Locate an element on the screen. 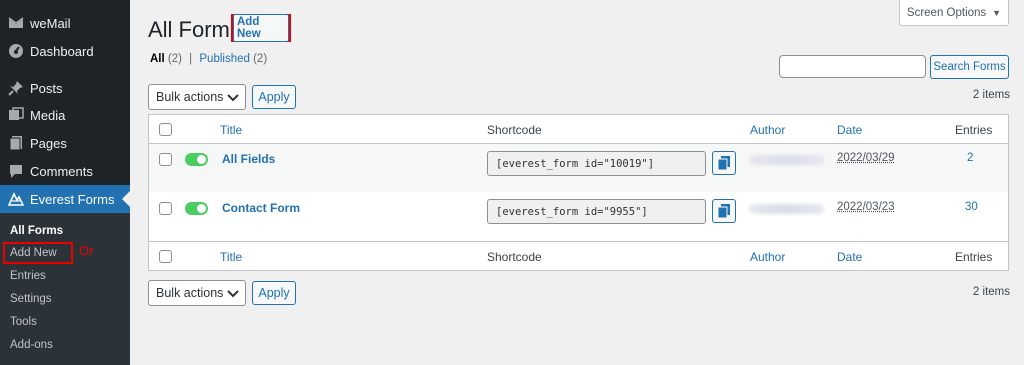  table-footer: Title Shortcode Author Date Entries is located at coordinates (578, 255).